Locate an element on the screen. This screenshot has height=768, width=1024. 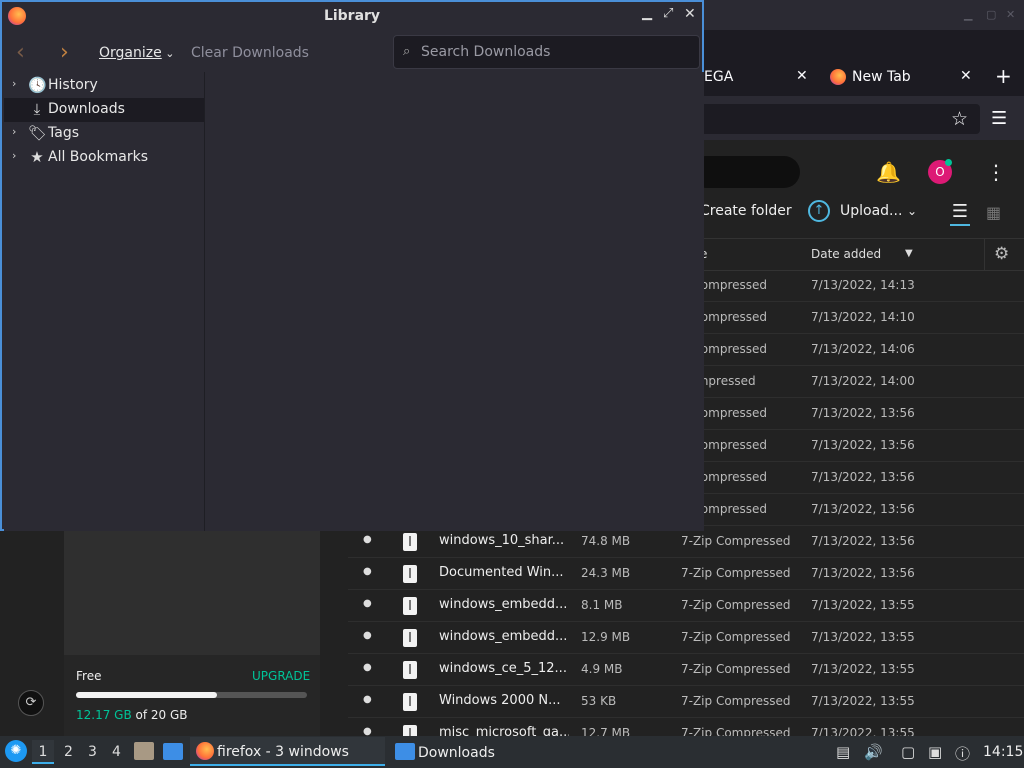
workspace-4: 4 is located at coordinates (116, 752).